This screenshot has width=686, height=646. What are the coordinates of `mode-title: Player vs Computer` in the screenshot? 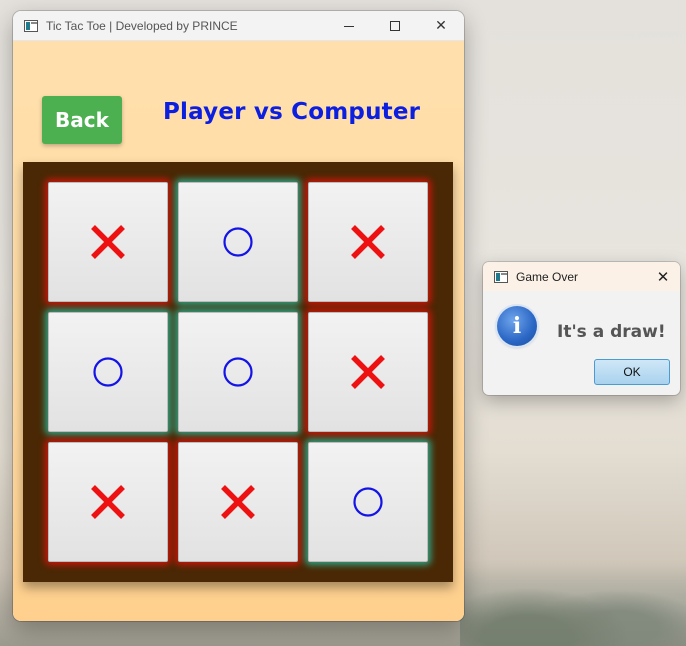 It's located at (292, 112).